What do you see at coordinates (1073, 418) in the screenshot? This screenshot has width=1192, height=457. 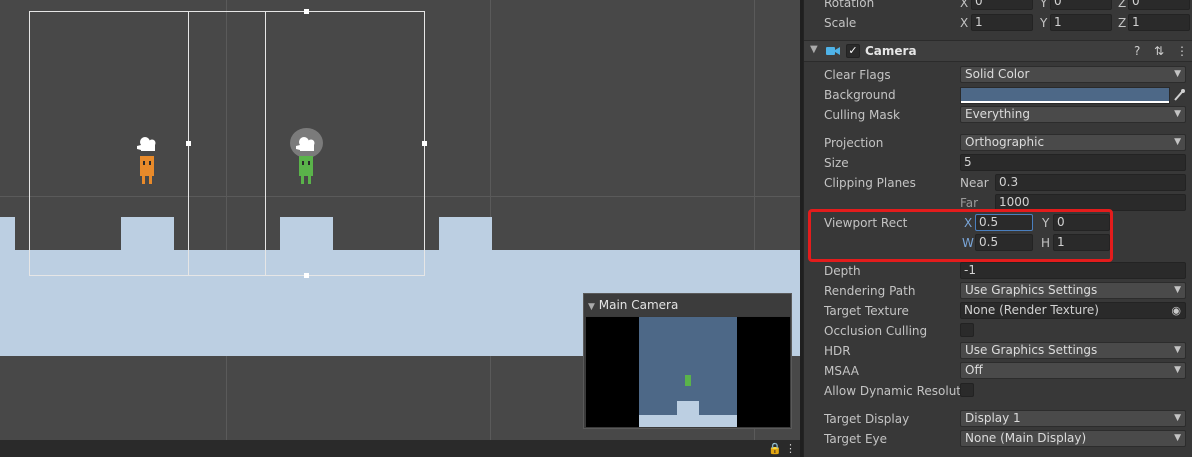 I see `target-display-dropdown: Display 1 ▼` at bounding box center [1073, 418].